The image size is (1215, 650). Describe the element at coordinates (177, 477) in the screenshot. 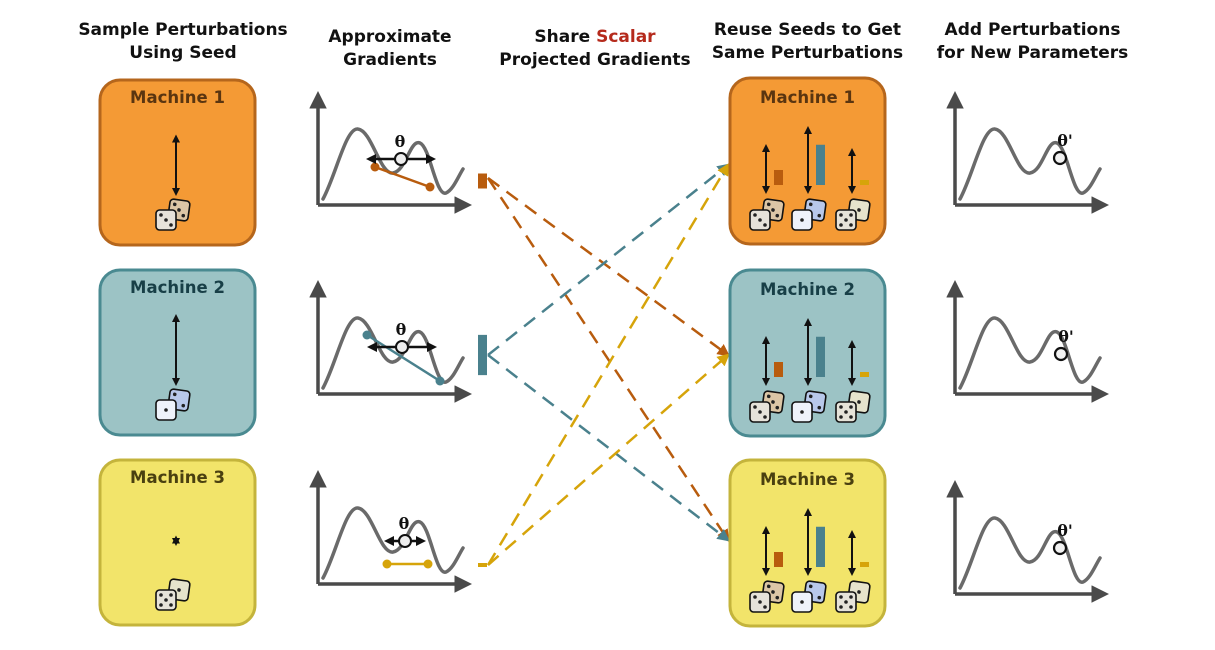

I see `machine-label: Machine 3` at that location.